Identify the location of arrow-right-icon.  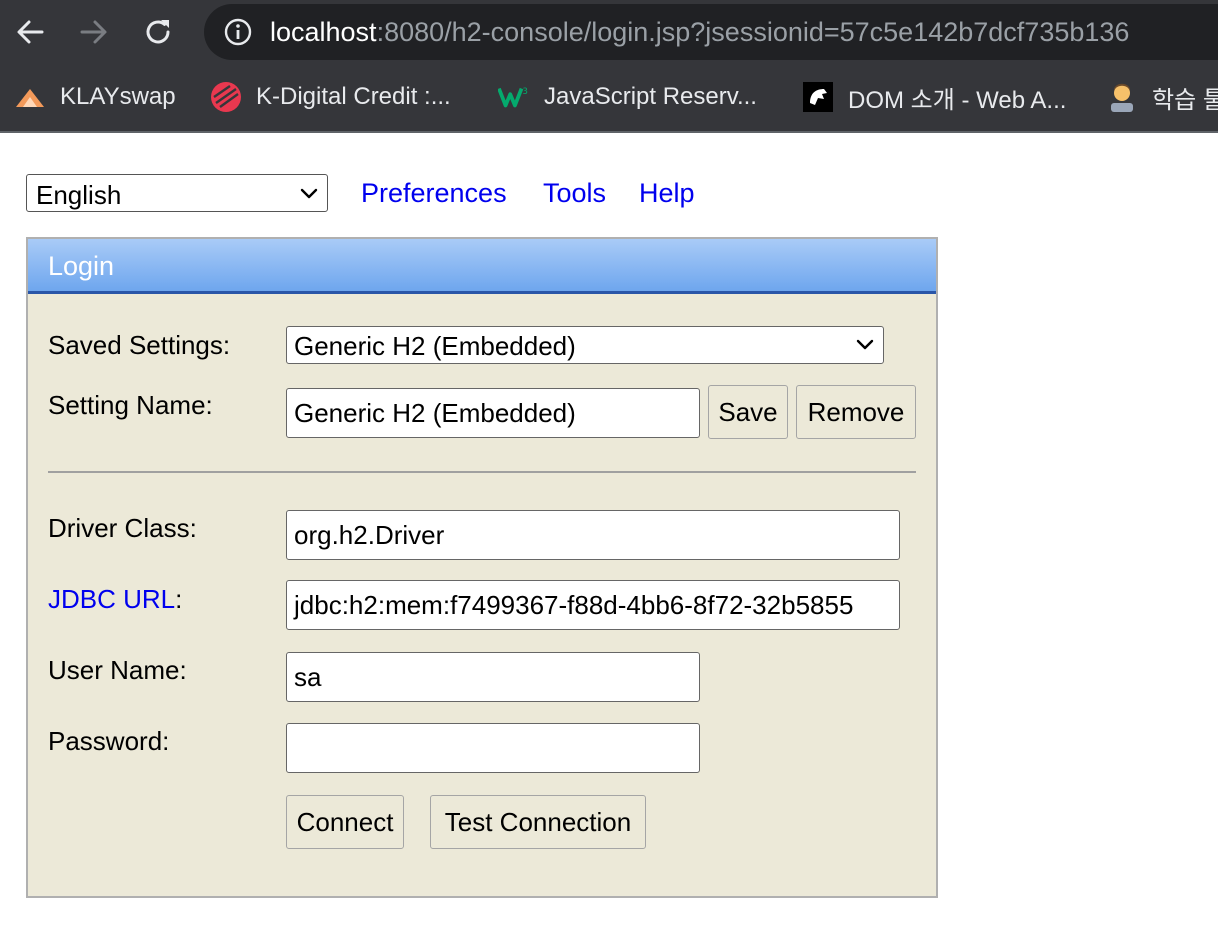
(93, 32).